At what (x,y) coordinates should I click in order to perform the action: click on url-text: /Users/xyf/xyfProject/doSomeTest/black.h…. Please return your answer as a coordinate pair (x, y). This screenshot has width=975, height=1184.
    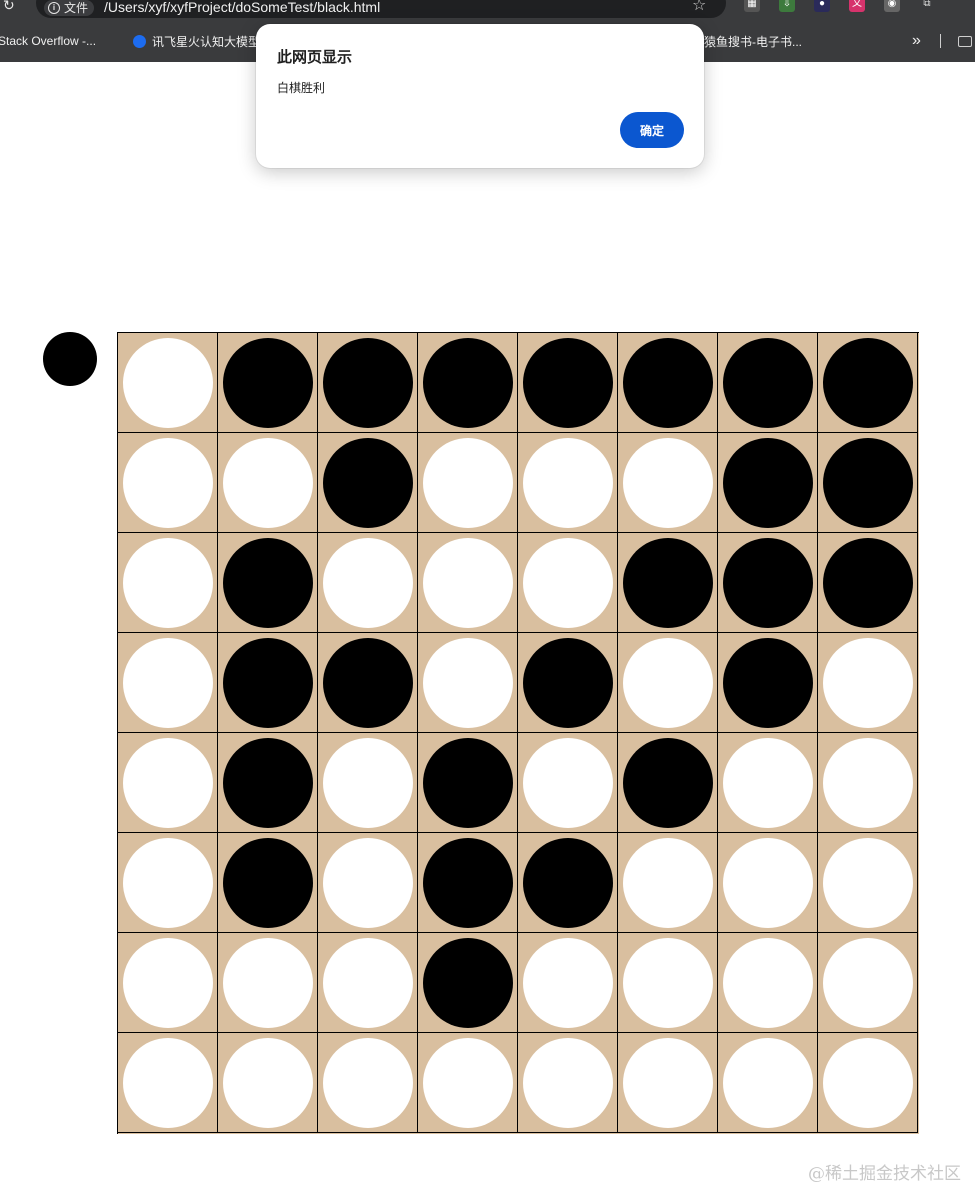
    Looking at the image, I should click on (242, 7).